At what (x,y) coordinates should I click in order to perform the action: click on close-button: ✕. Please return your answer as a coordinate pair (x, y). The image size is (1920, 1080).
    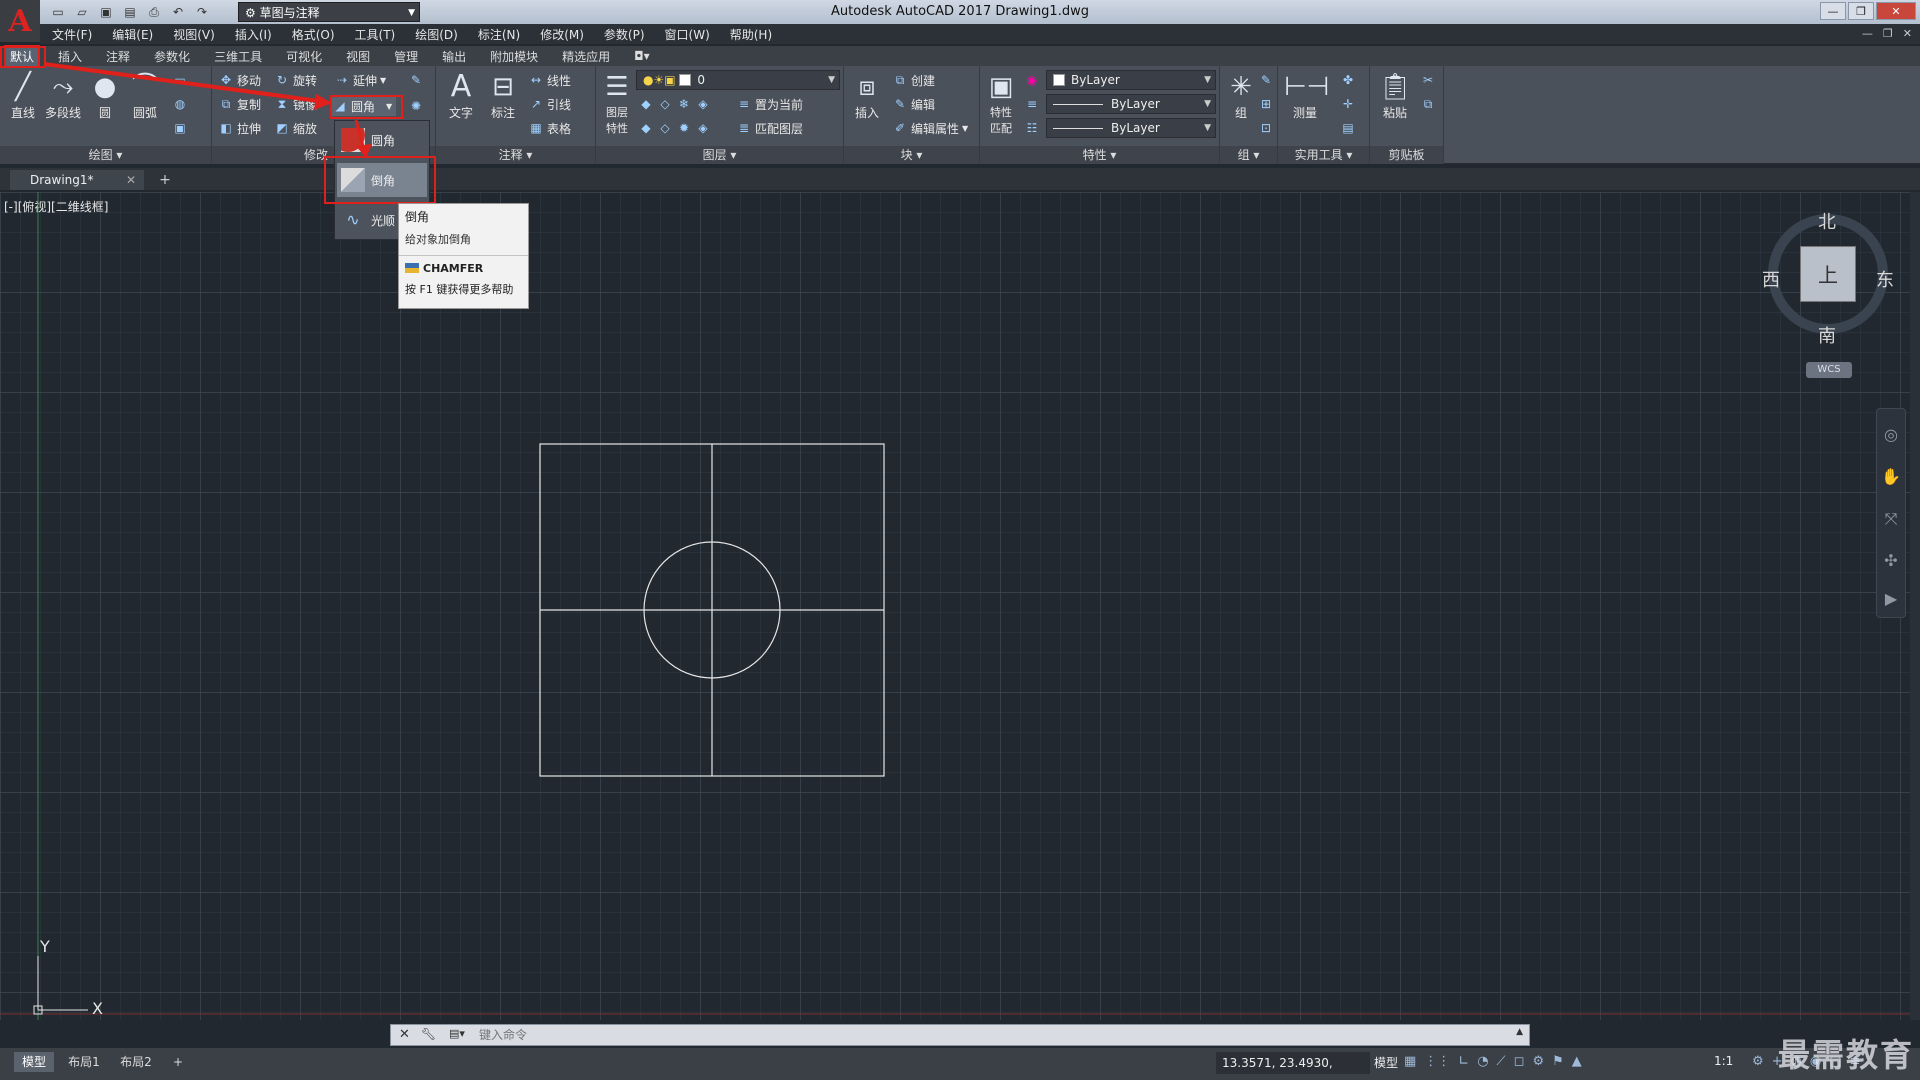
    Looking at the image, I should click on (1896, 11).